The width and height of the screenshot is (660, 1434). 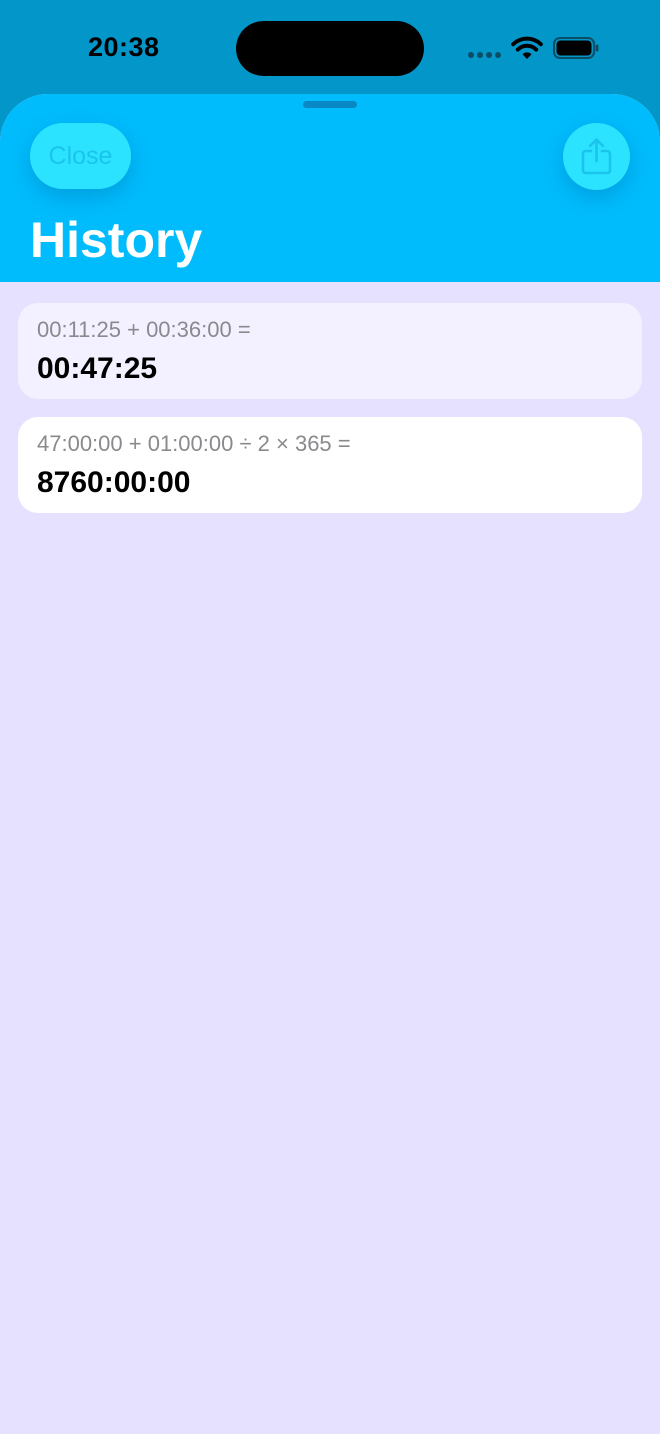 I want to click on dynamic-island, so click(x=330, y=48).